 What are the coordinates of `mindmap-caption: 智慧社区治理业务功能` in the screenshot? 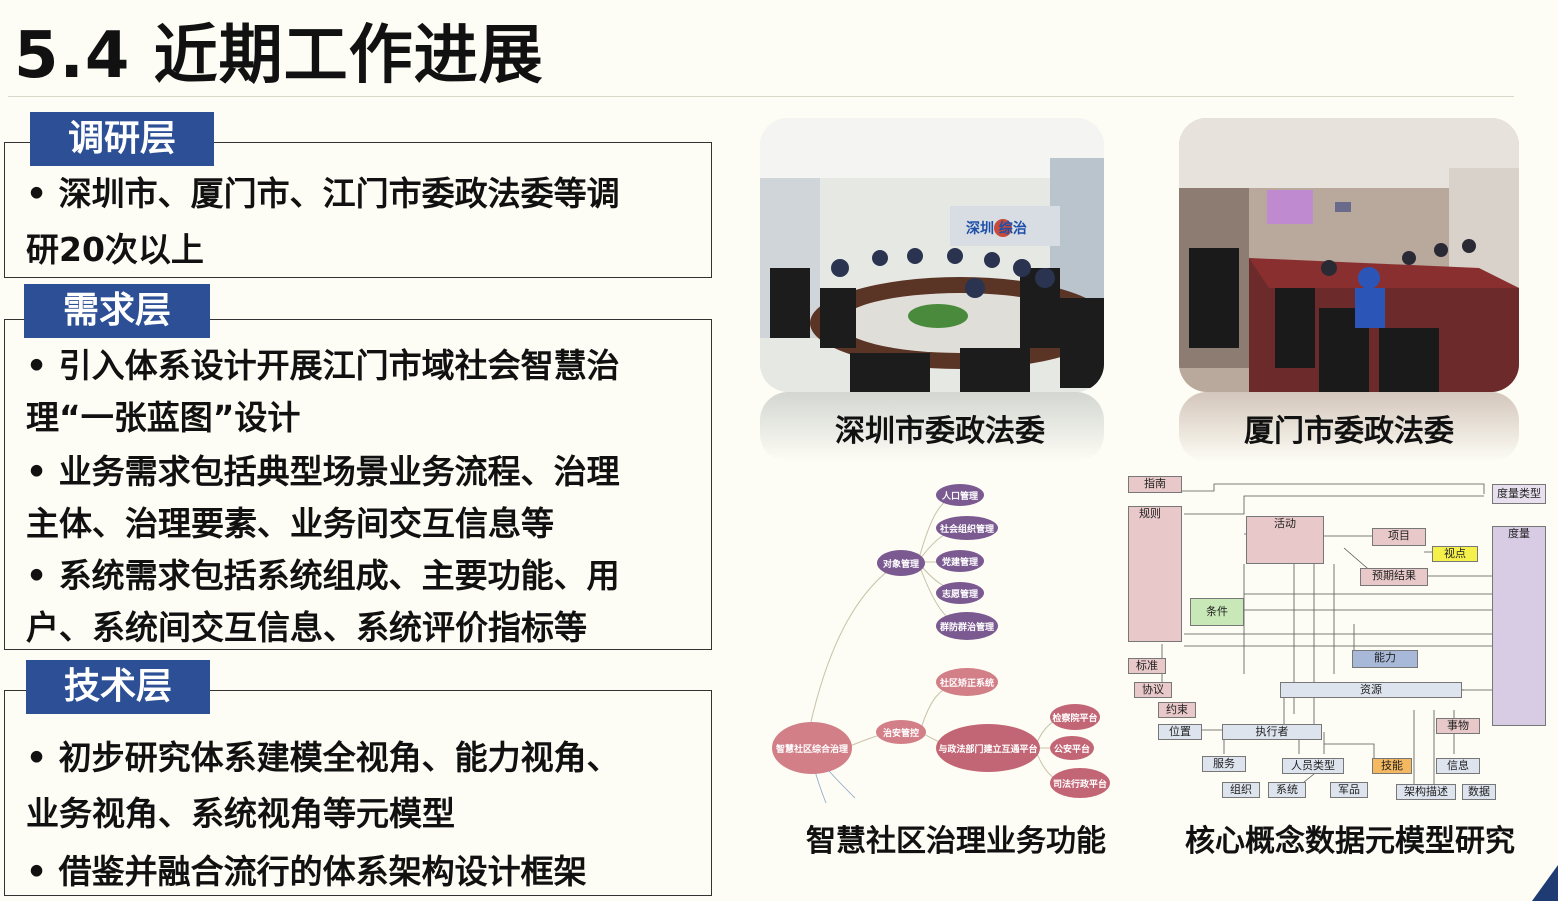 It's located at (956, 841).